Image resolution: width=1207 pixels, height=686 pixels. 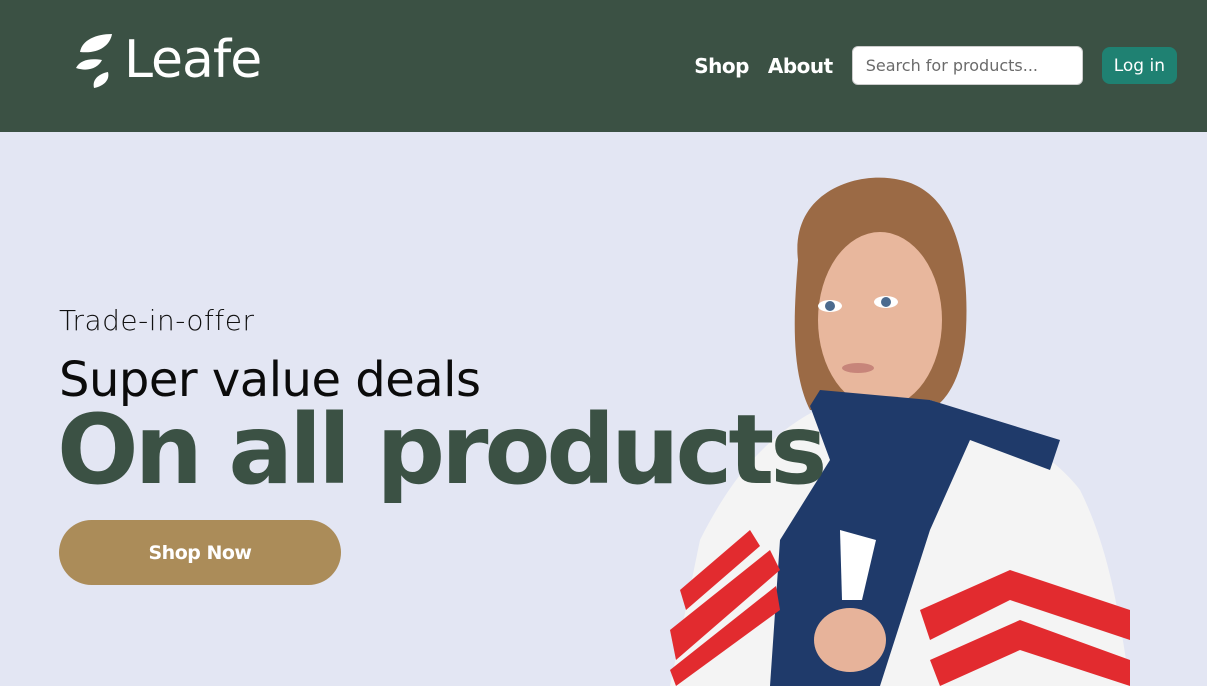 What do you see at coordinates (442, 450) in the screenshot?
I see `hero-headline-big: On all products` at bounding box center [442, 450].